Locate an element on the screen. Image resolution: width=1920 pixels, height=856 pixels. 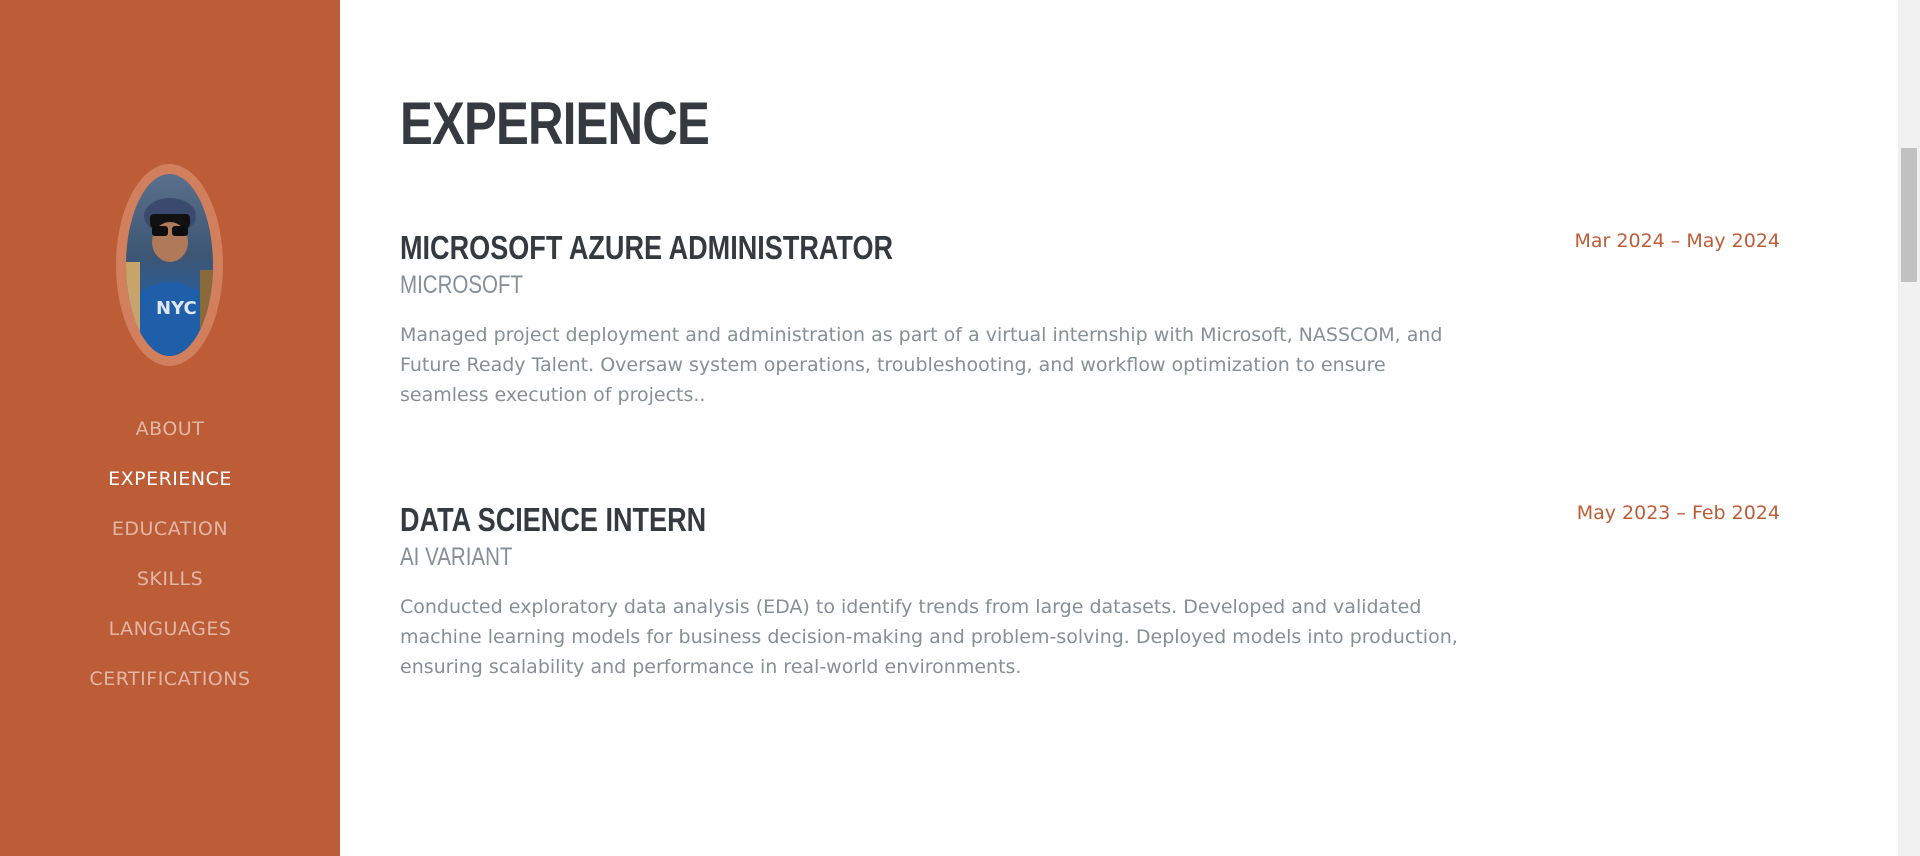
nav-item-languages: LANGUAGES is located at coordinates (170, 634).